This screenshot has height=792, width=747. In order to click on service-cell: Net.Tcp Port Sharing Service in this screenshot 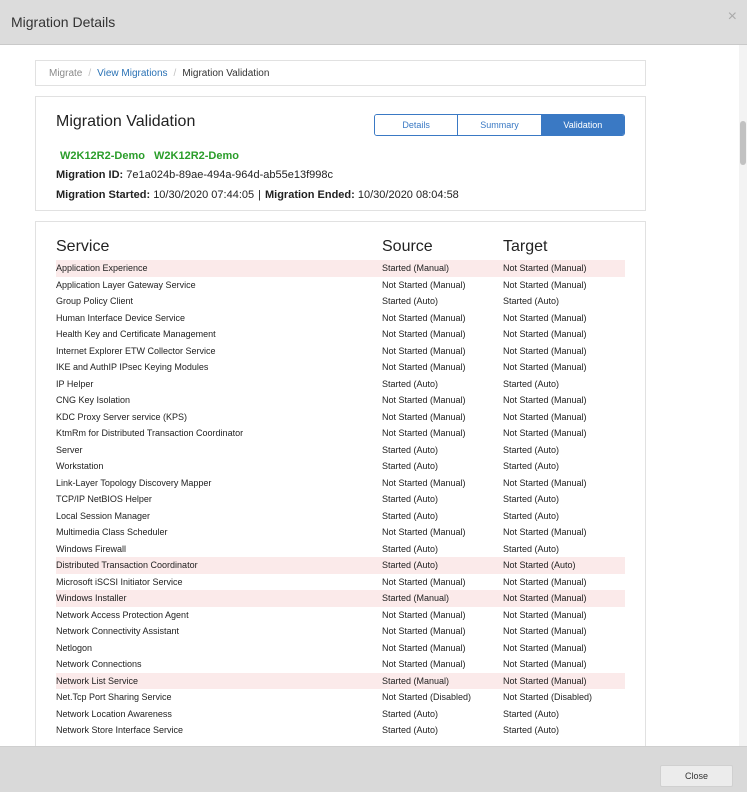, I will do `click(114, 697)`.